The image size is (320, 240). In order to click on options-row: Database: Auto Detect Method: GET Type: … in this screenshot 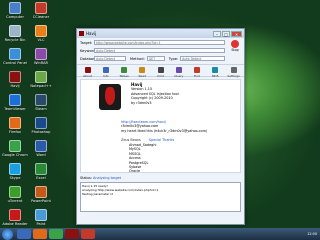, I will do `click(152, 58)`.